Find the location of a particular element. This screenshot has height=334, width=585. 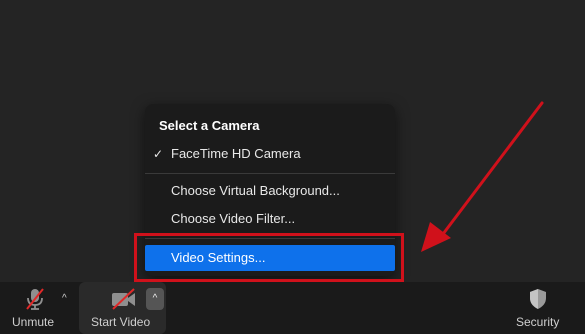

unmute-label: Unmute is located at coordinates (33, 322).